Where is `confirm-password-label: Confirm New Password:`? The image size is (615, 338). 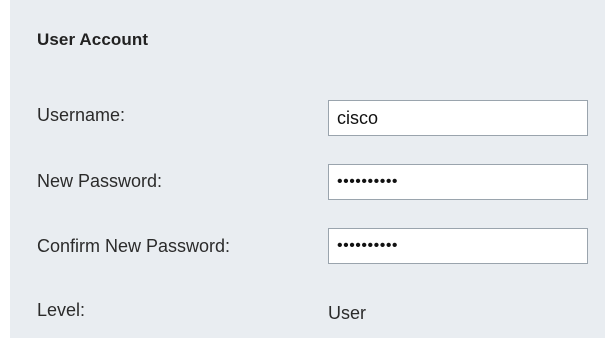
confirm-password-label: Confirm New Password: is located at coordinates (134, 246).